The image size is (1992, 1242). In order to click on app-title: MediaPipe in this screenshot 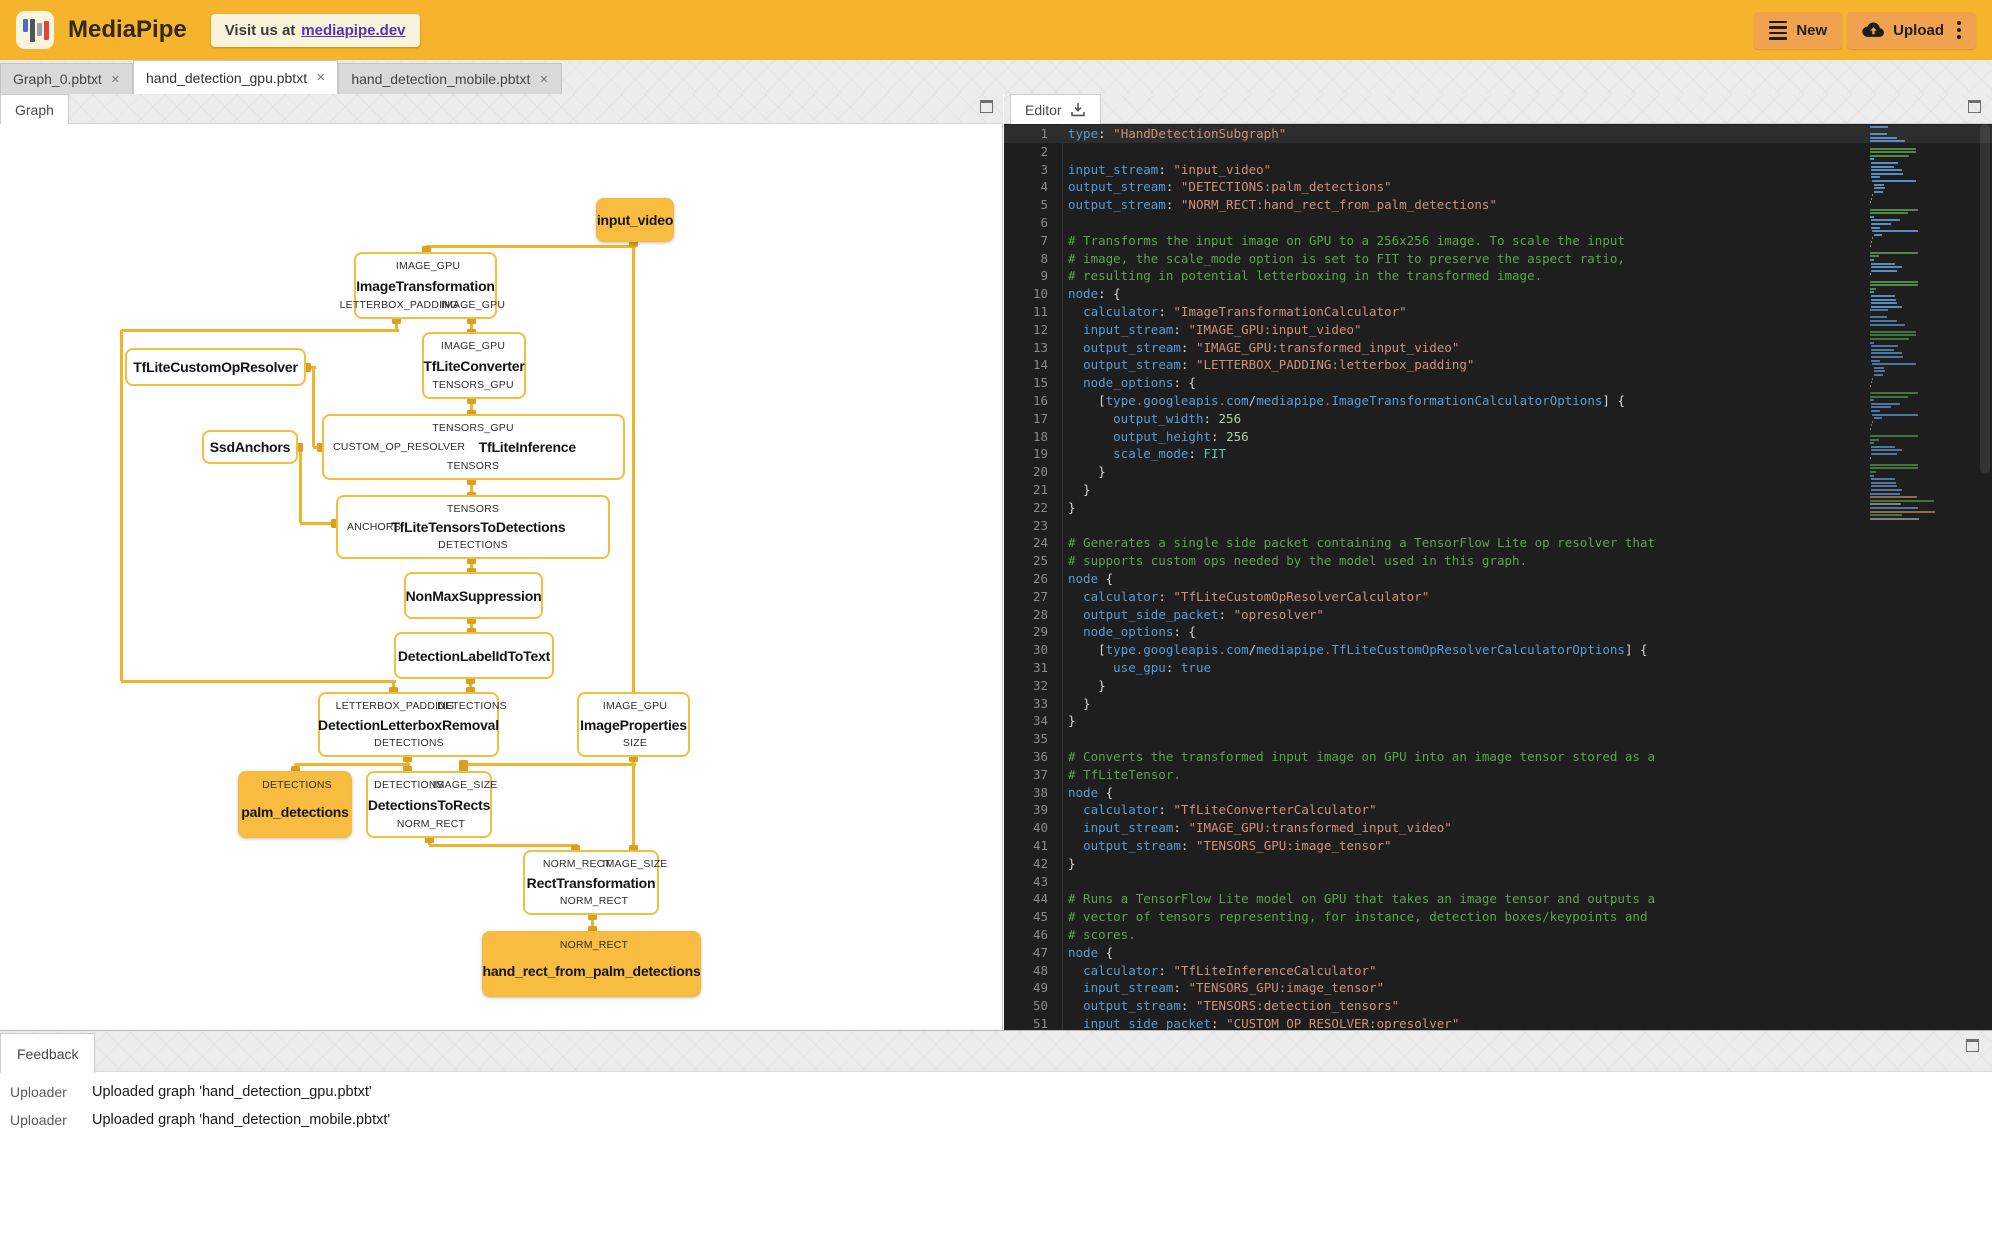, I will do `click(127, 29)`.